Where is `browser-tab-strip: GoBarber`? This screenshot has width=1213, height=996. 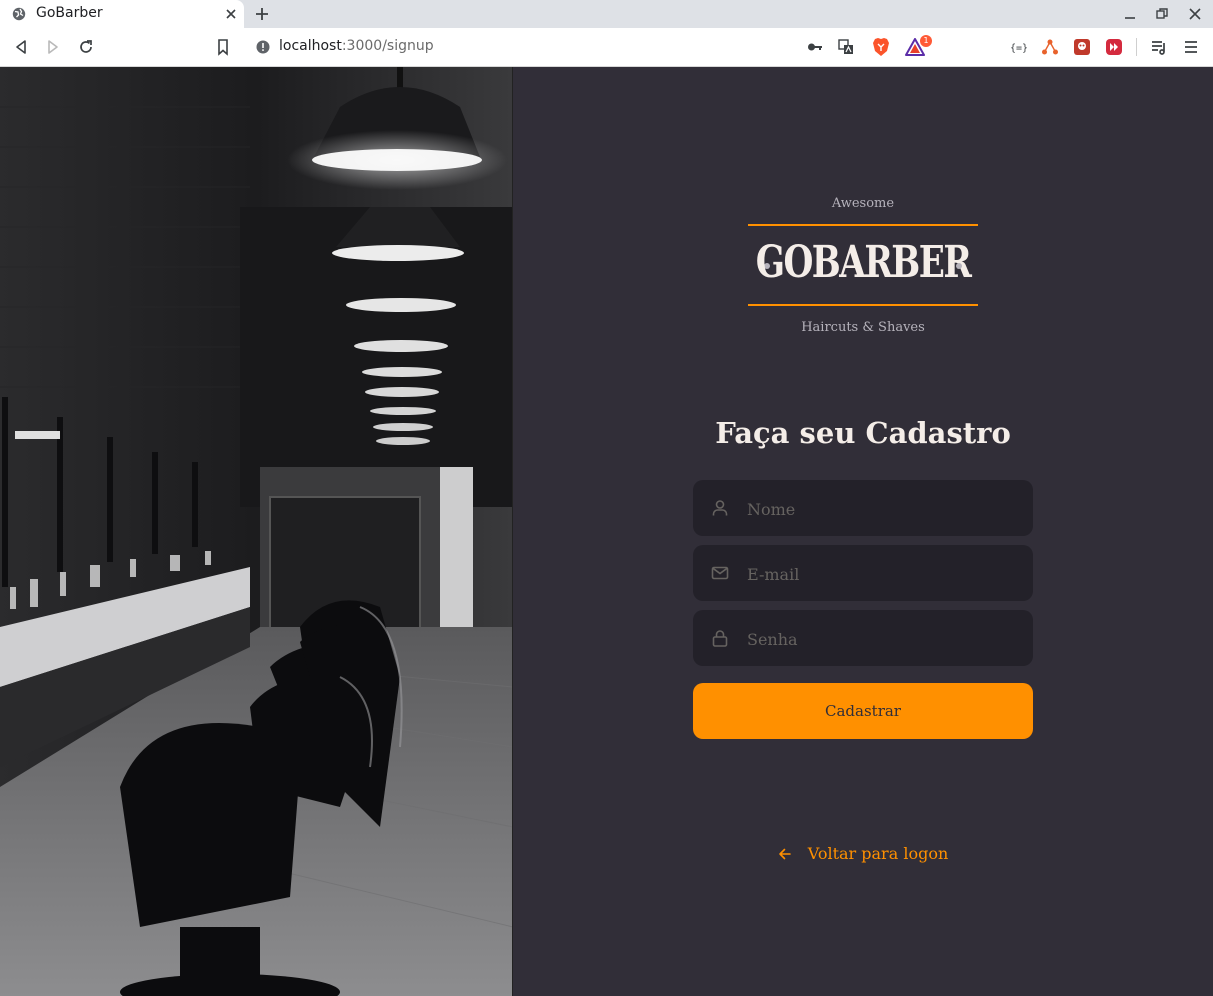 browser-tab-strip: GoBarber is located at coordinates (606, 14).